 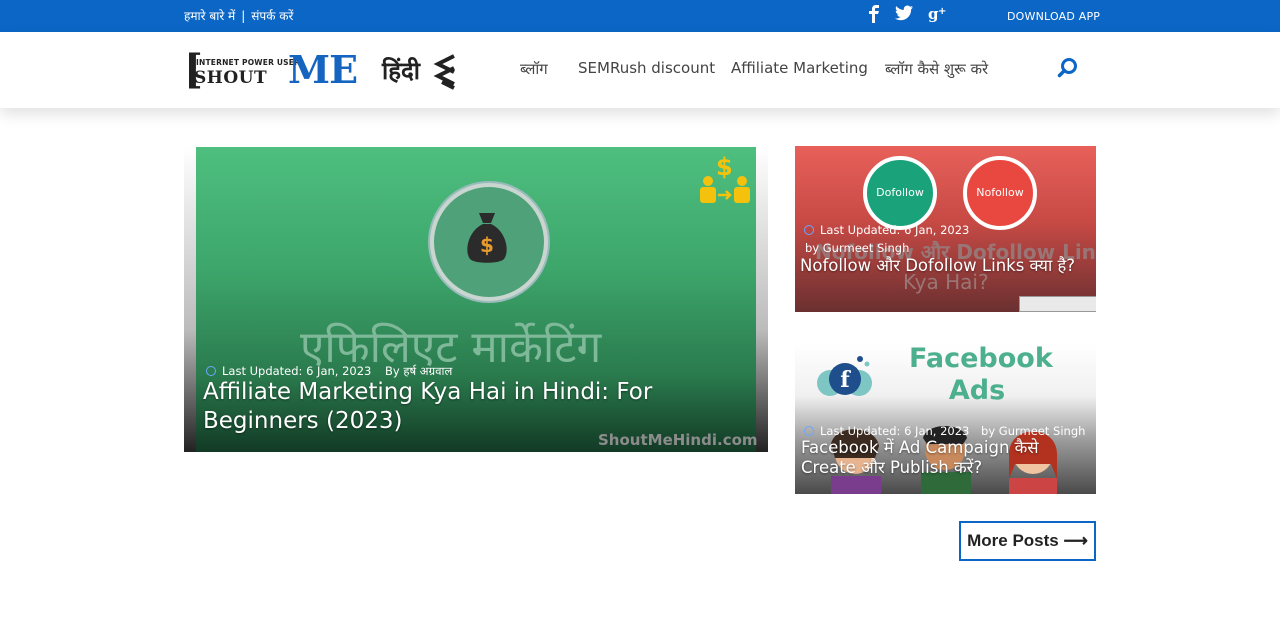 I want to click on nofollow-byline: by Gurmeet Singh, so click(x=857, y=248).